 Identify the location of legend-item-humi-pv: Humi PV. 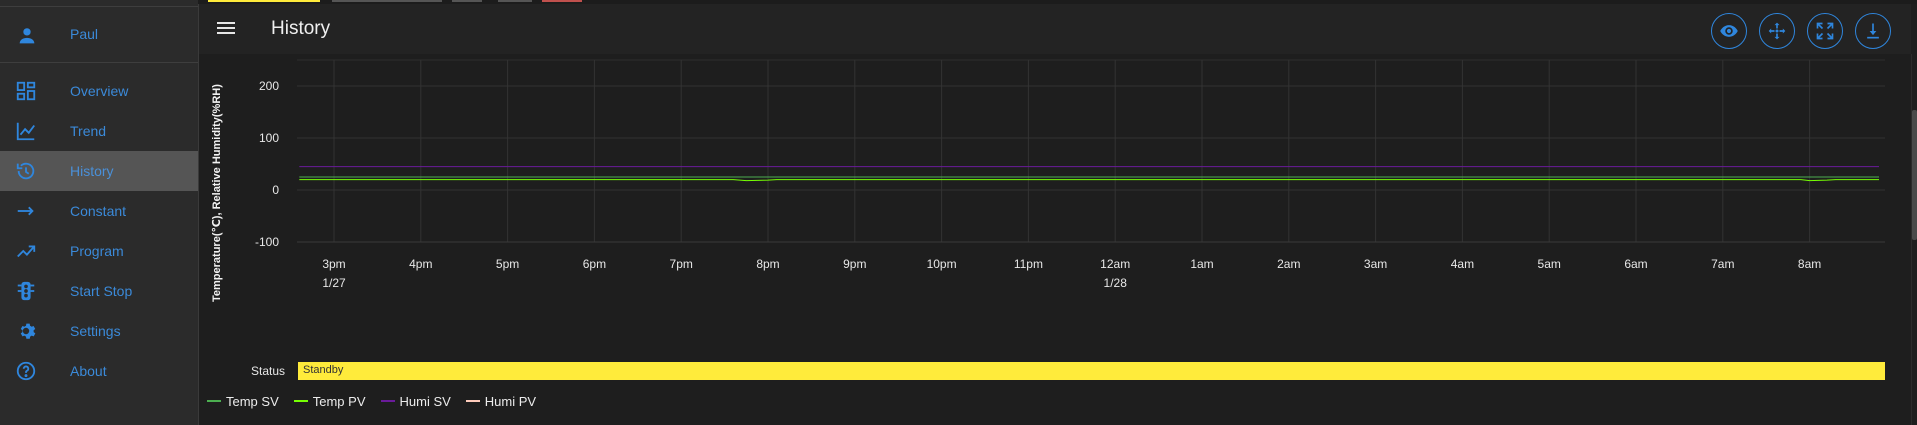
(501, 401).